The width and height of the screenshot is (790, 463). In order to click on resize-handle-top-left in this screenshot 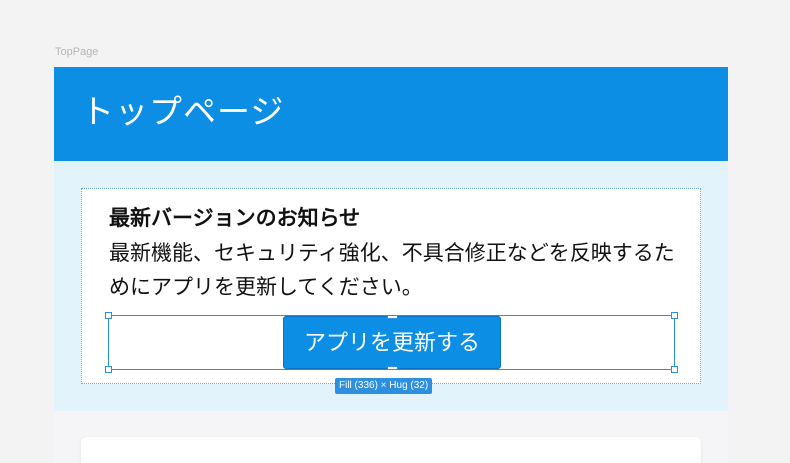, I will do `click(108, 315)`.